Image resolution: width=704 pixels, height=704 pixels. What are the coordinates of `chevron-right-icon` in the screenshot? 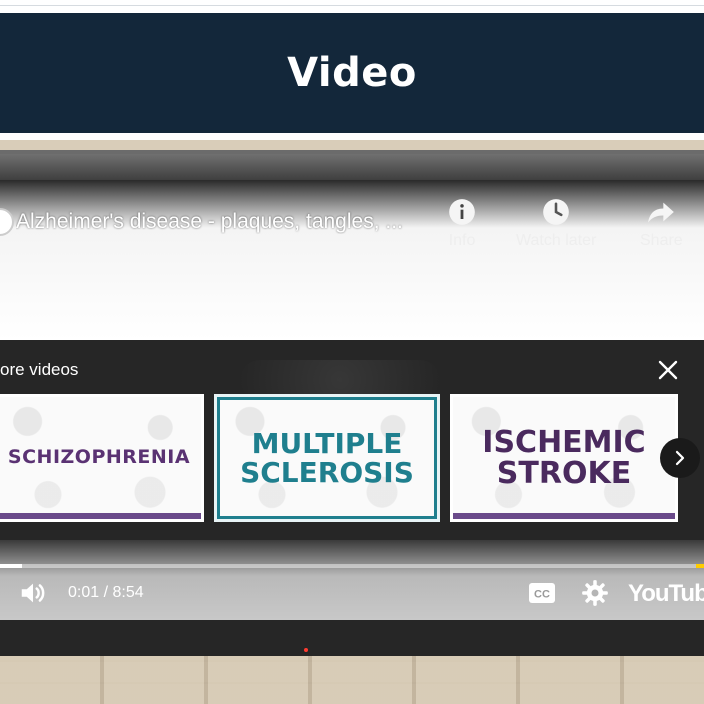 It's located at (680, 458).